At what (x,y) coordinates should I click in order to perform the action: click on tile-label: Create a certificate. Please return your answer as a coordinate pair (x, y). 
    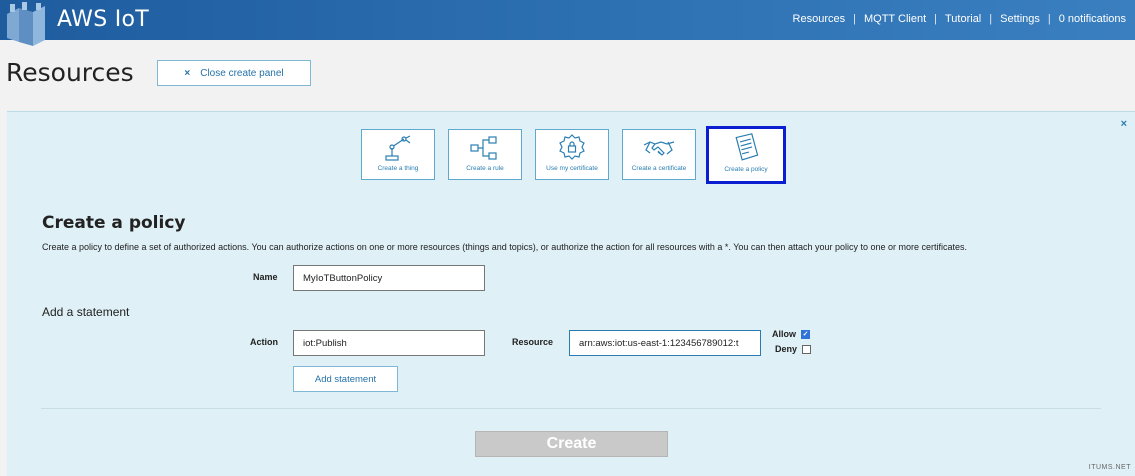
    Looking at the image, I should click on (659, 168).